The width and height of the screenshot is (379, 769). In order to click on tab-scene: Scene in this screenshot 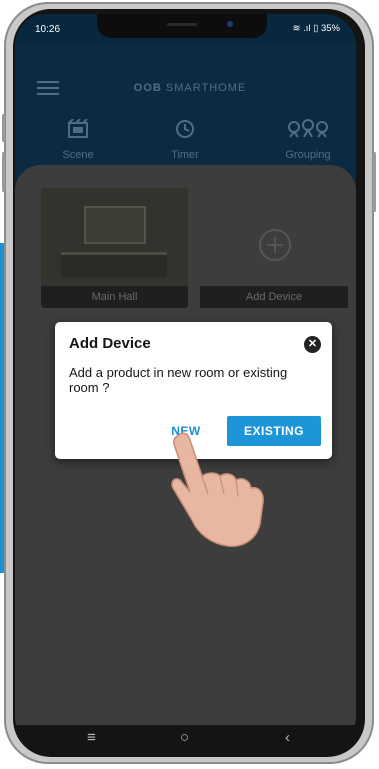, I will do `click(78, 140)`.